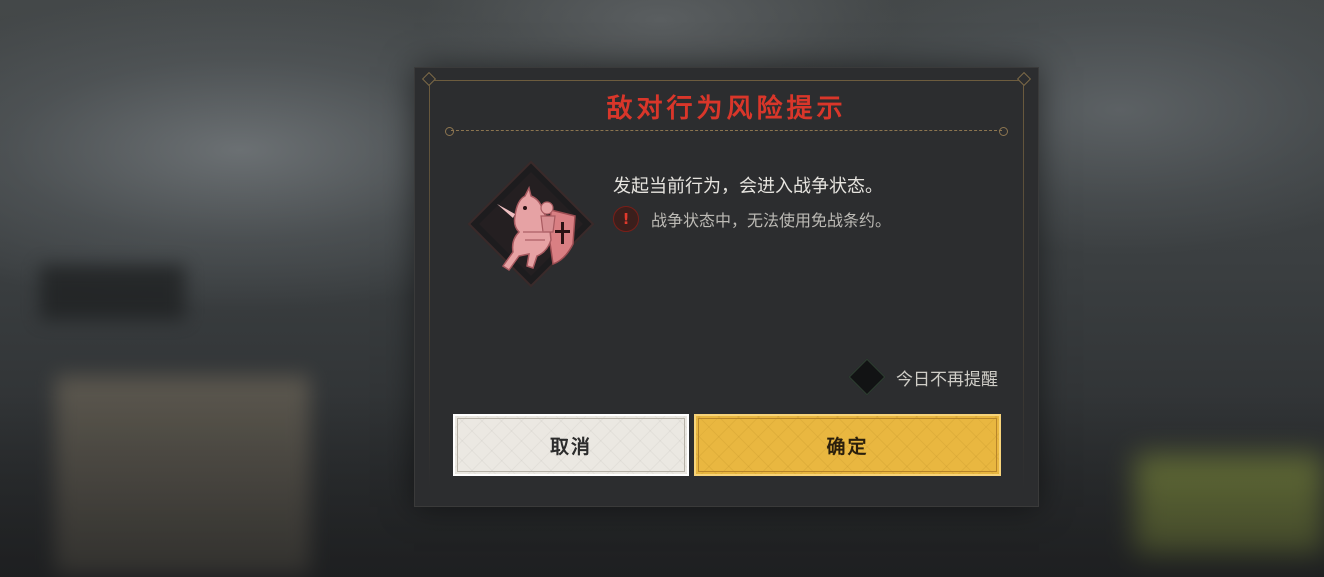  Describe the element at coordinates (771, 220) in the screenshot. I see `warning-text: 战争状态中，无法使用免战条约。` at that location.